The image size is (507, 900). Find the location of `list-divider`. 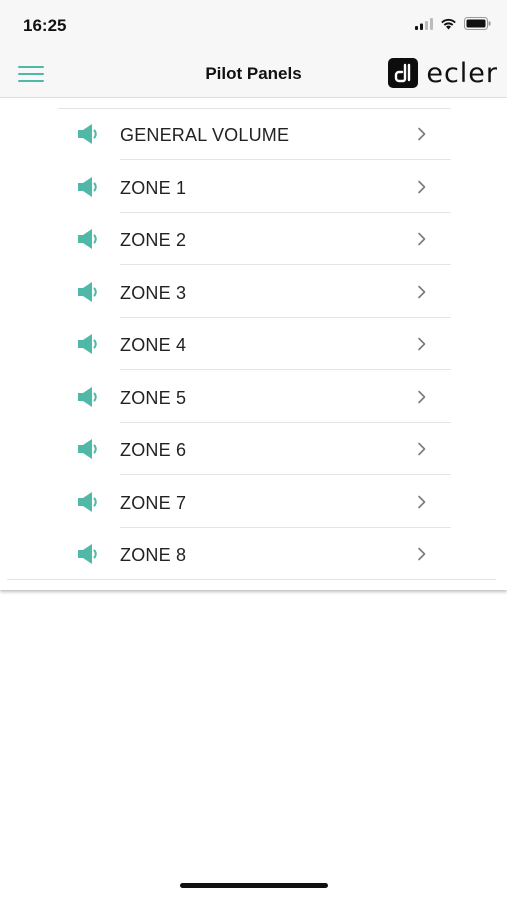

list-divider is located at coordinates (251, 579).